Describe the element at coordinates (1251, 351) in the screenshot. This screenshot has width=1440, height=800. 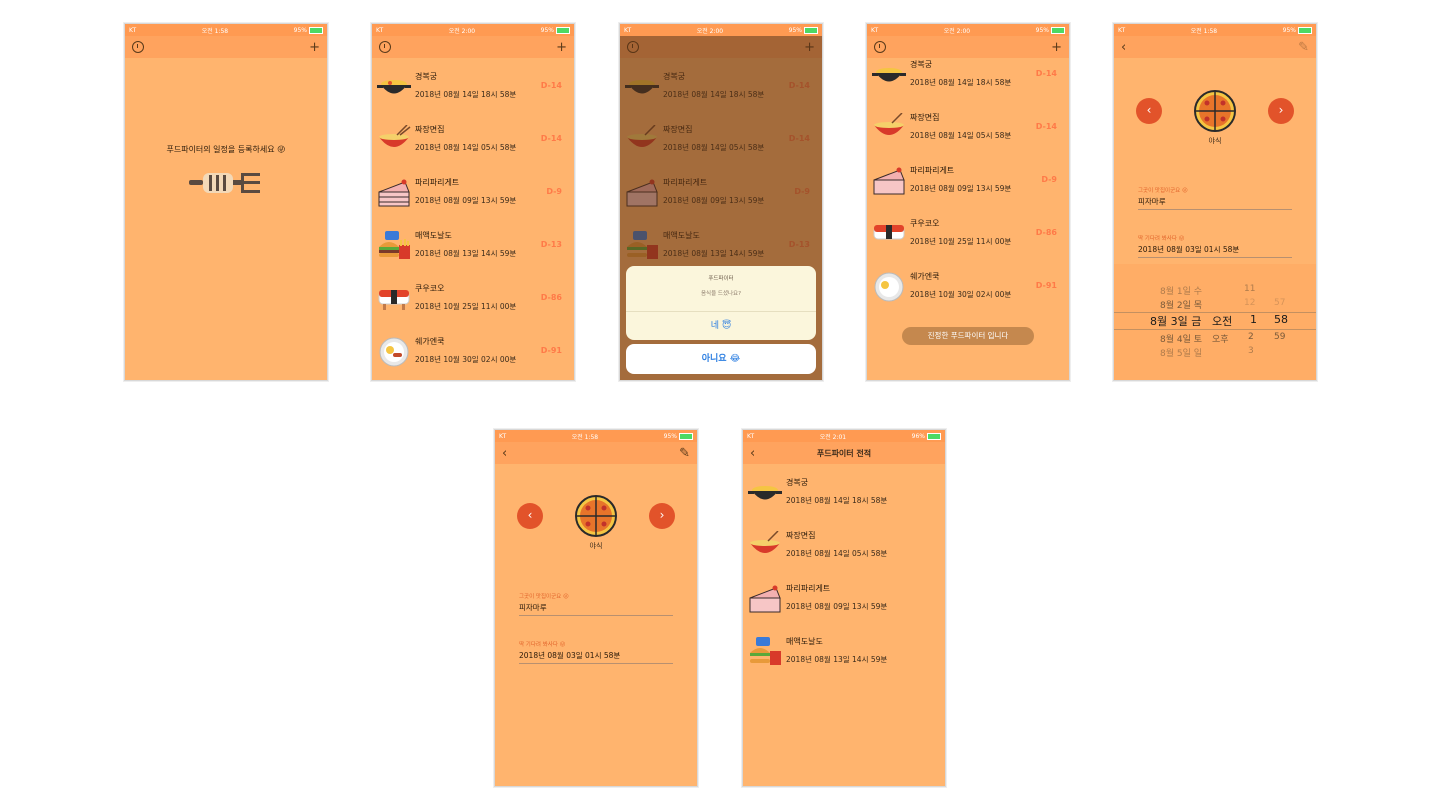
I see `picker-hour: 3` at that location.